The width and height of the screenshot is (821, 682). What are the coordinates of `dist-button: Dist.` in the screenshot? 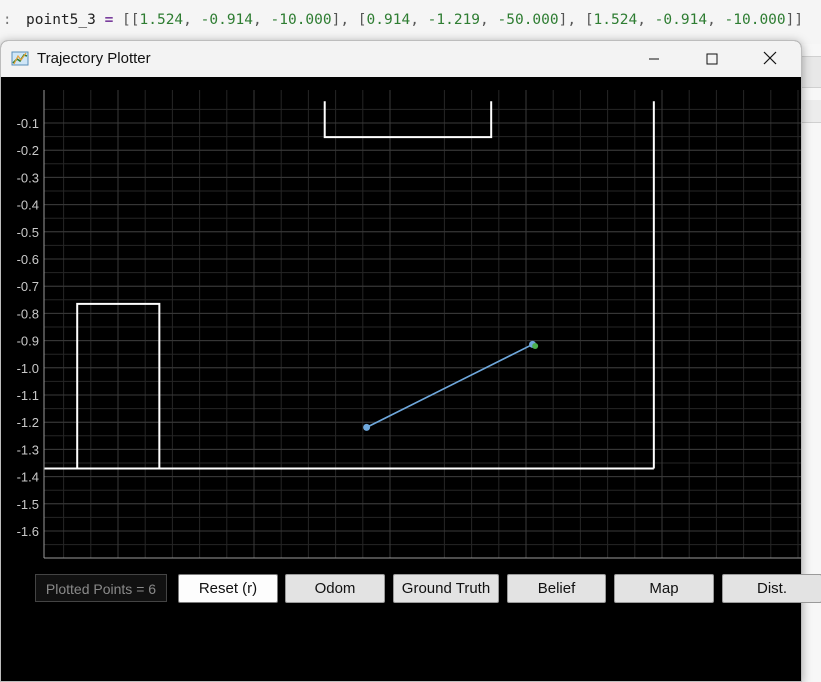 It's located at (771, 588).